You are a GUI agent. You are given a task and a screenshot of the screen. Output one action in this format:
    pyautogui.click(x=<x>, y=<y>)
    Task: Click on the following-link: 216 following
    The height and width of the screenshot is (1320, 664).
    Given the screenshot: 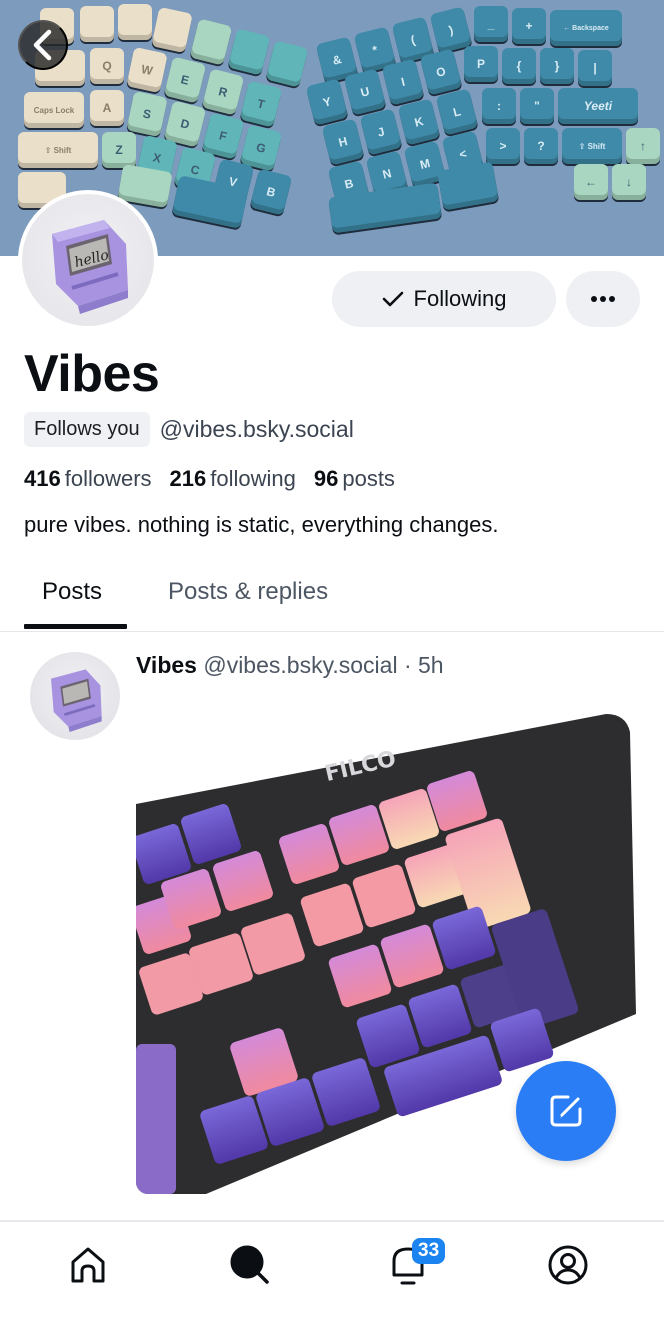 What is the action you would take?
    pyautogui.click(x=233, y=479)
    